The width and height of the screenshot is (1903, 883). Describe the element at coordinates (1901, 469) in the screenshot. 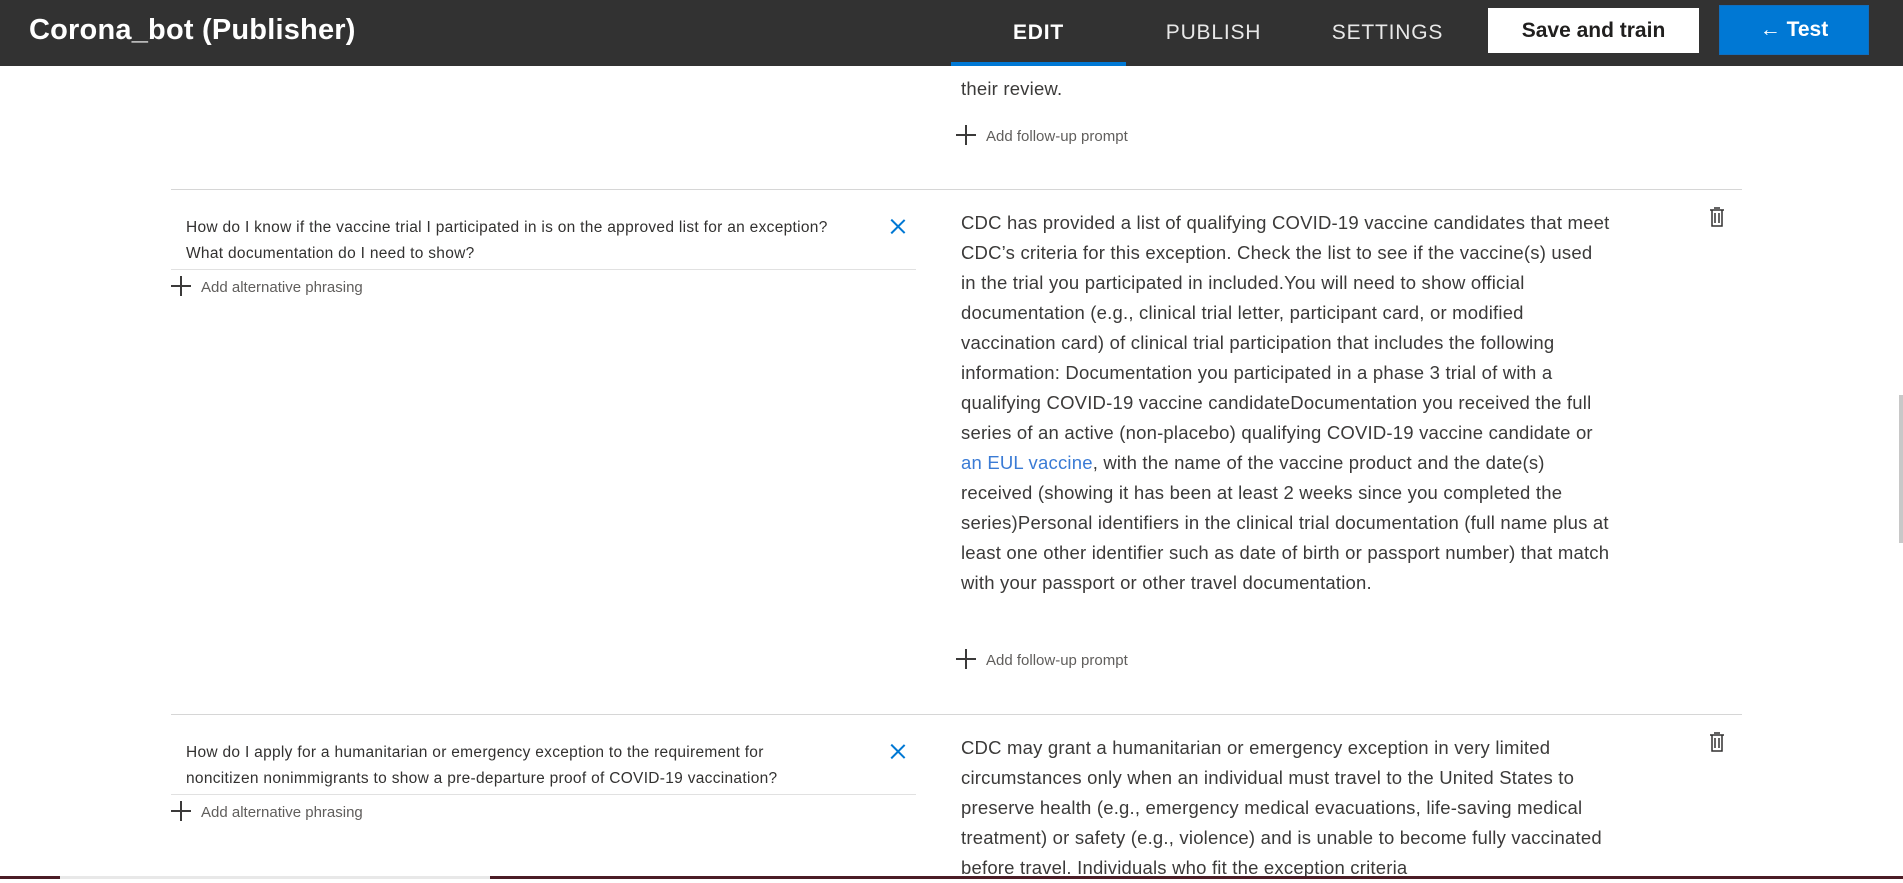

I see `scrollbar-thumb` at that location.